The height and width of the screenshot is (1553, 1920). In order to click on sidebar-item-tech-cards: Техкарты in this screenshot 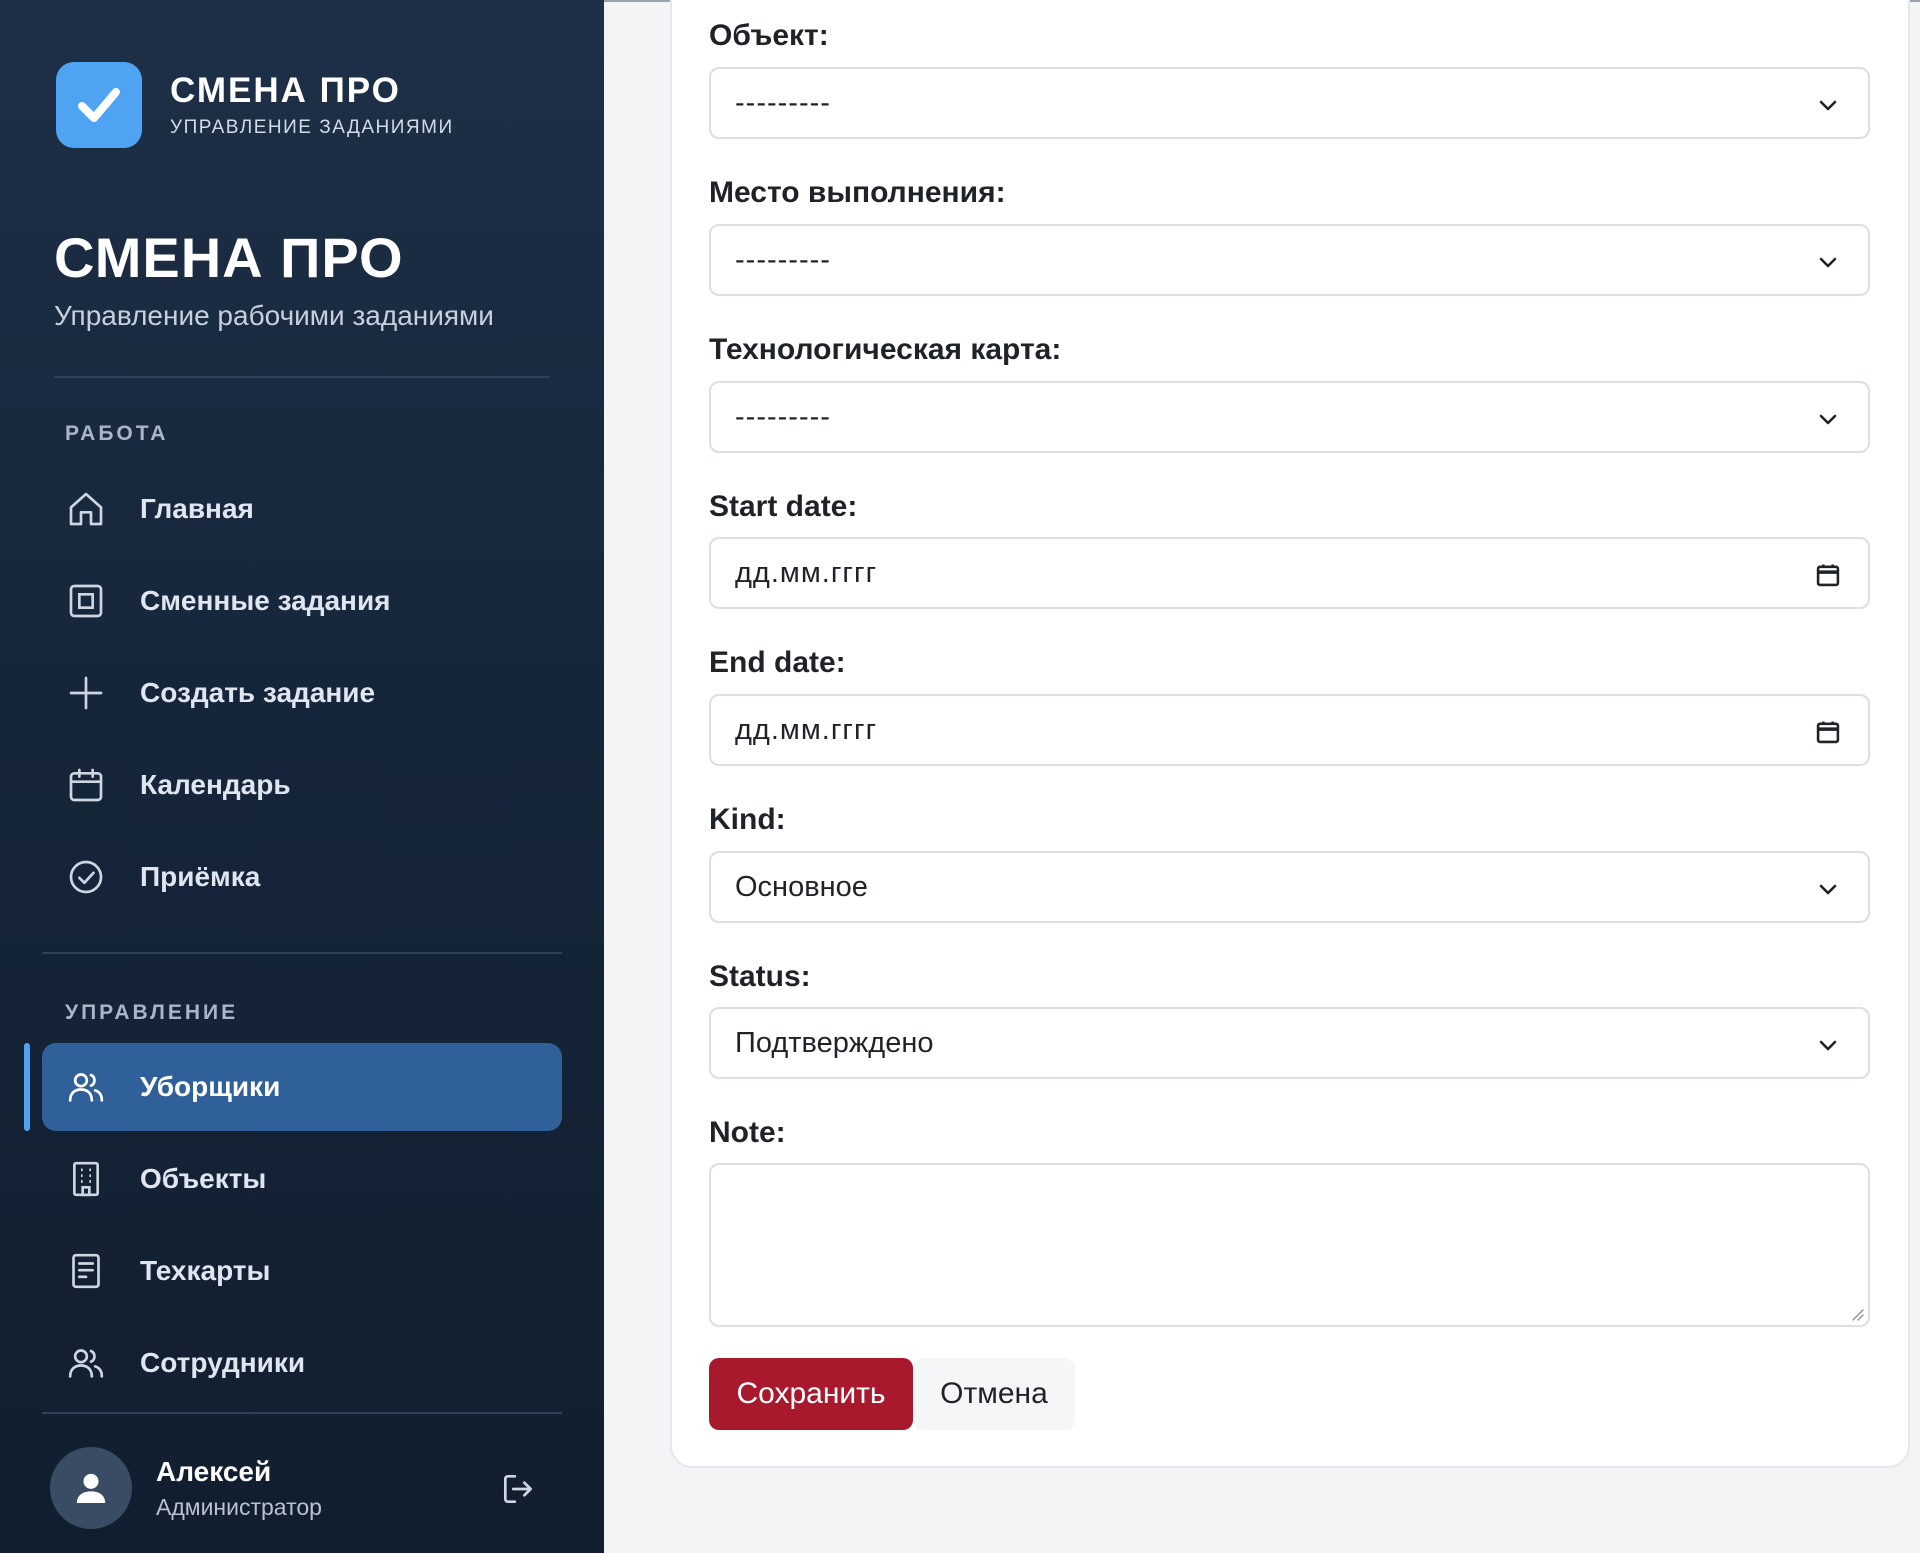, I will do `click(302, 1271)`.